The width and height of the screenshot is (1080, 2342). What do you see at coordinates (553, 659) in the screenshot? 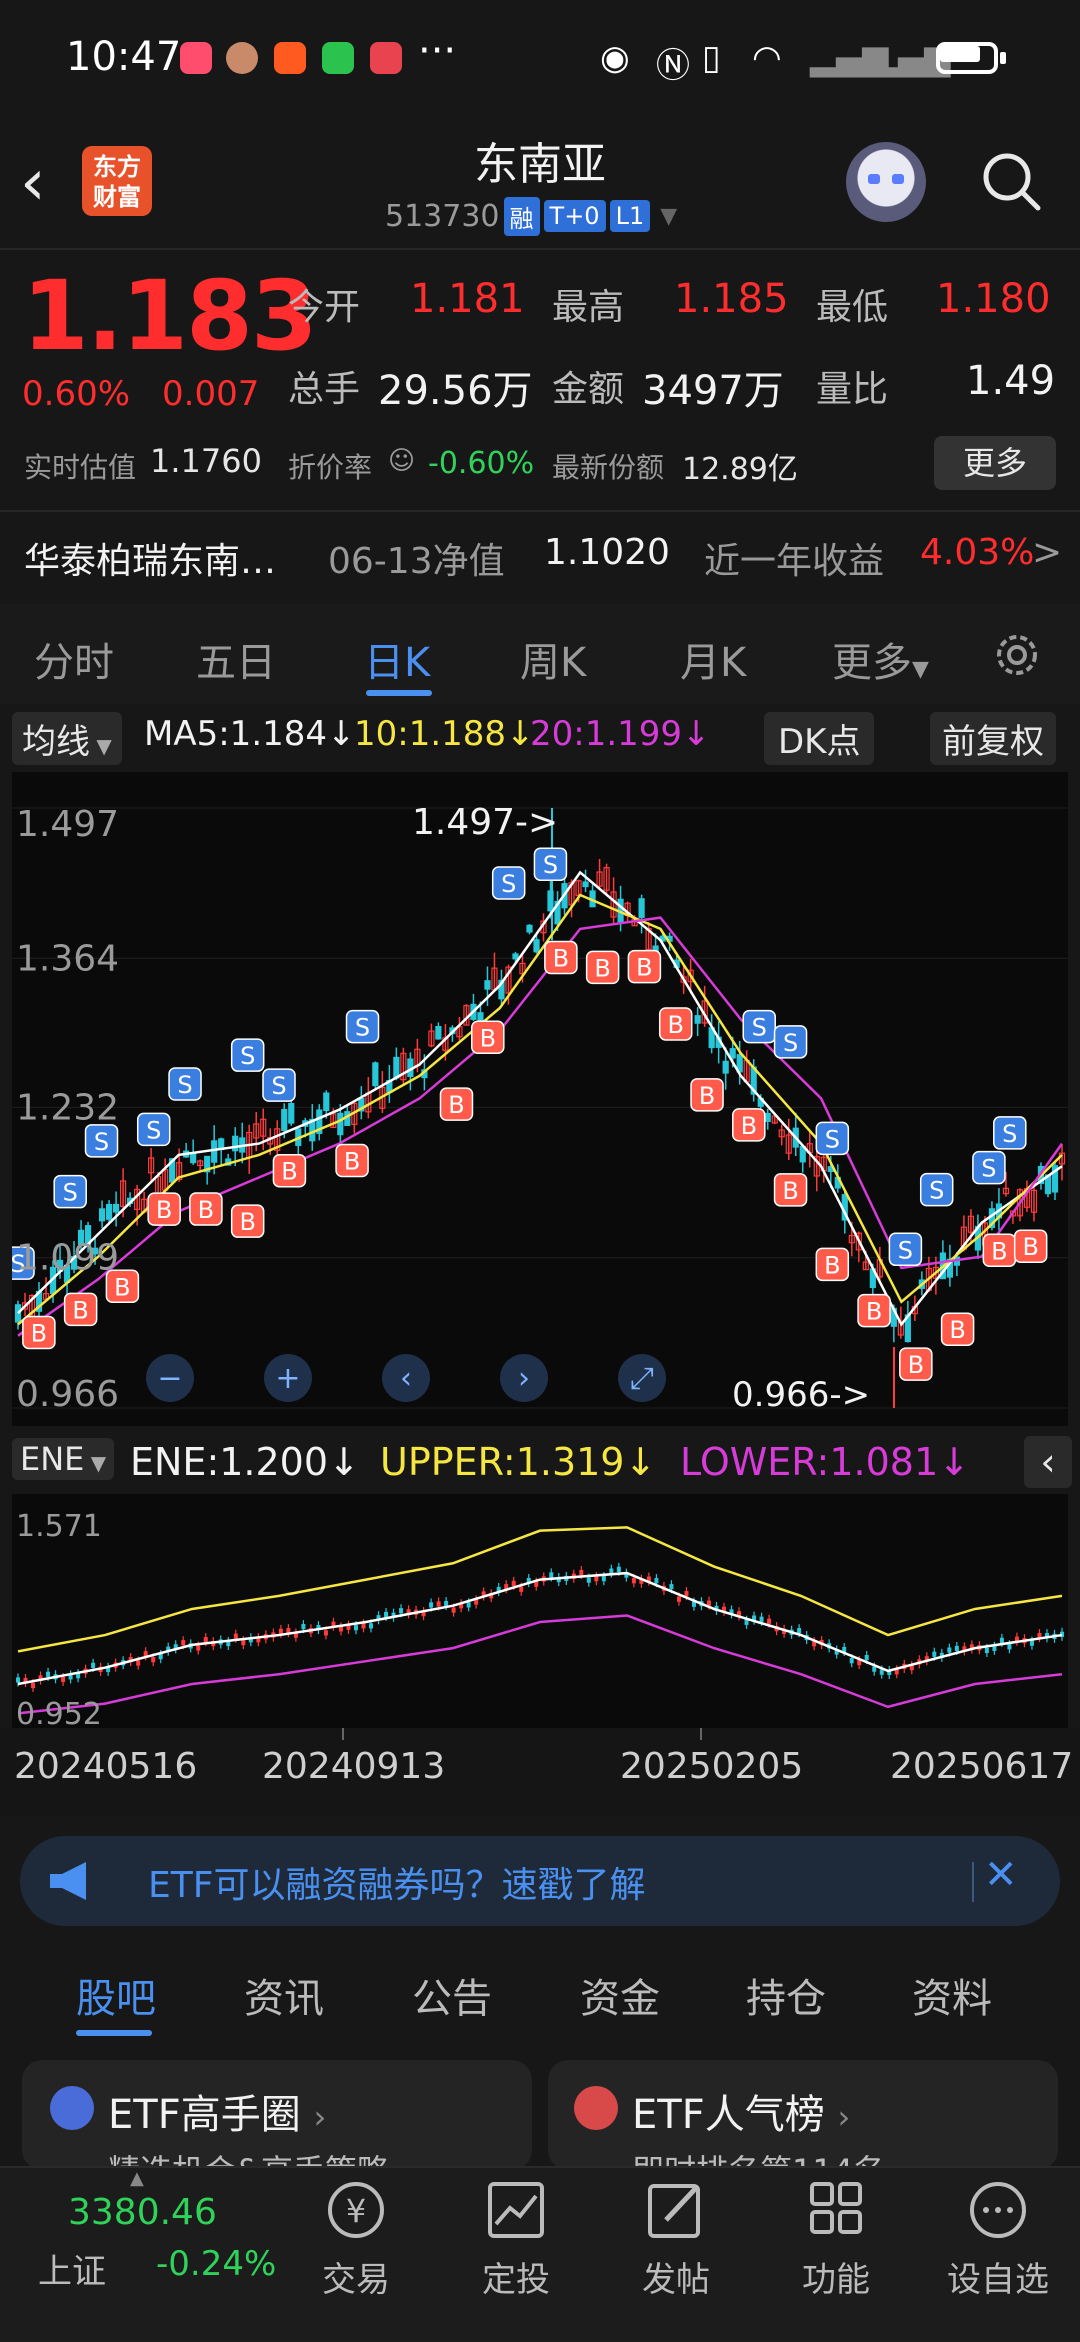
I see `tab-weekly-k: 周K` at bounding box center [553, 659].